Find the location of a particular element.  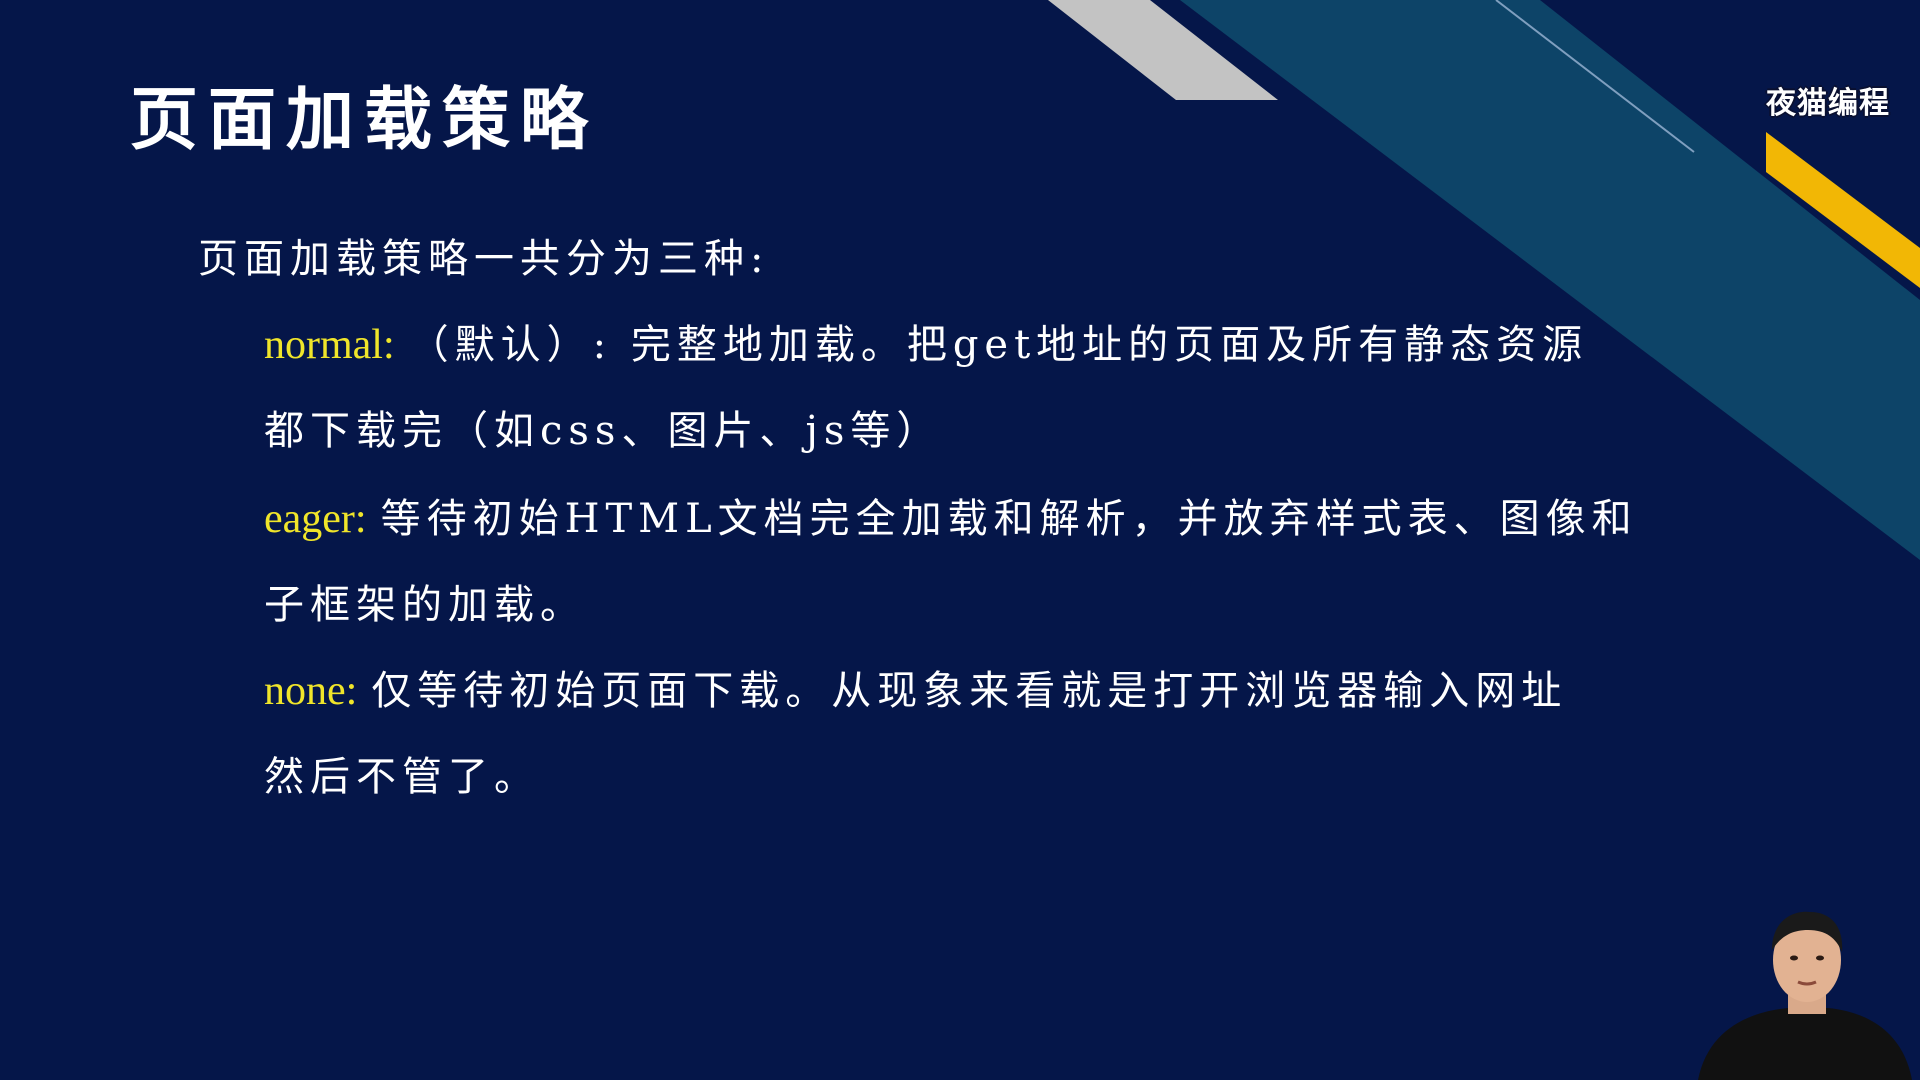

intro-text: 页面加载策略一共分为三种: is located at coordinates (484, 259).